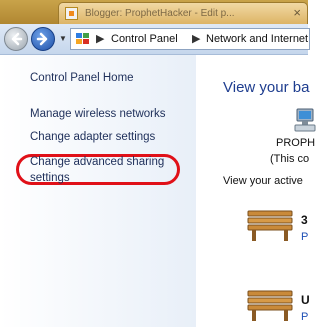 The height and width of the screenshot is (327, 320). Describe the element at coordinates (257, 39) in the screenshot. I see `breadcrumb-network-and-internet: Network and Internet` at that location.